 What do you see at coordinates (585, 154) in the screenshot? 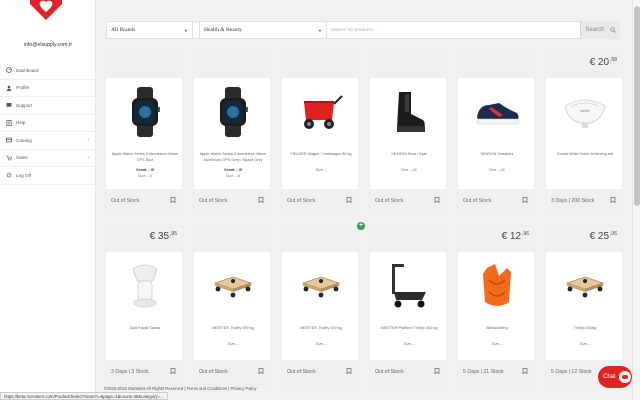
I see `product-description: Dental White Teeth Whitening set` at bounding box center [585, 154].